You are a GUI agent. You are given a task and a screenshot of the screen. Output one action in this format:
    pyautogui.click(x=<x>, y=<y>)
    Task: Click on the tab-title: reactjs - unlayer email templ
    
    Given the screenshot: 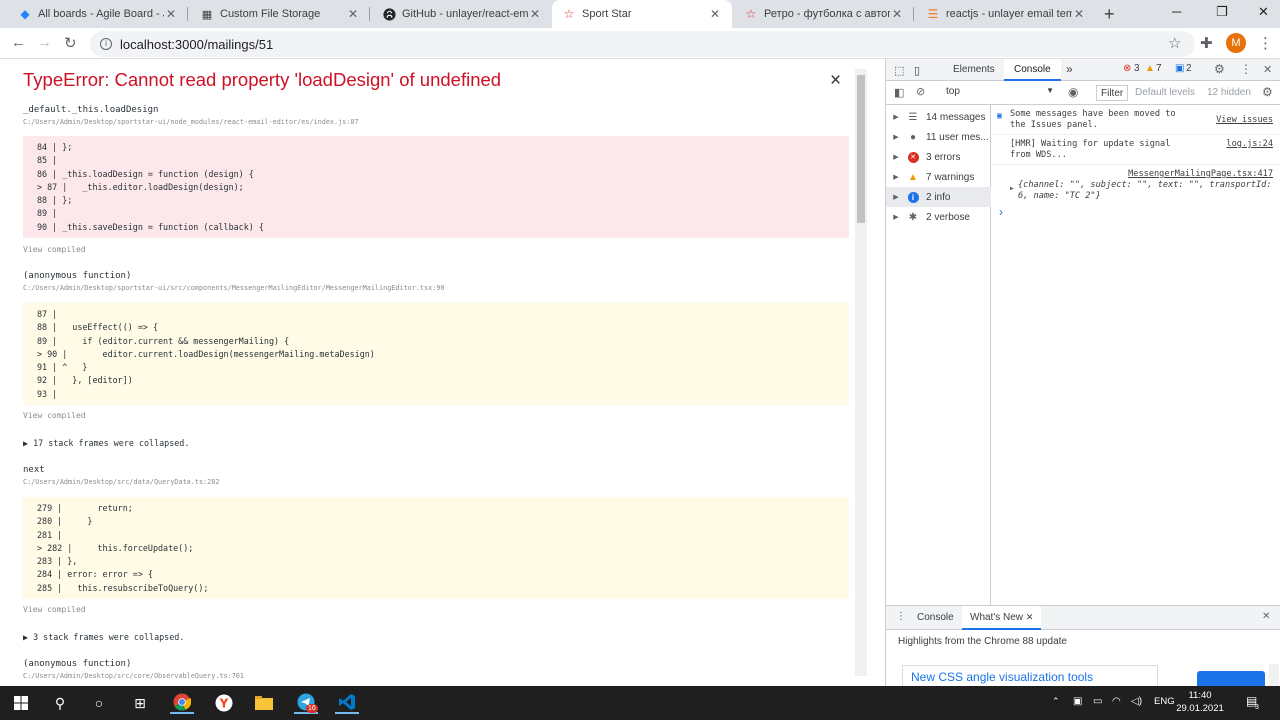 What is the action you would take?
    pyautogui.click(x=1009, y=14)
    